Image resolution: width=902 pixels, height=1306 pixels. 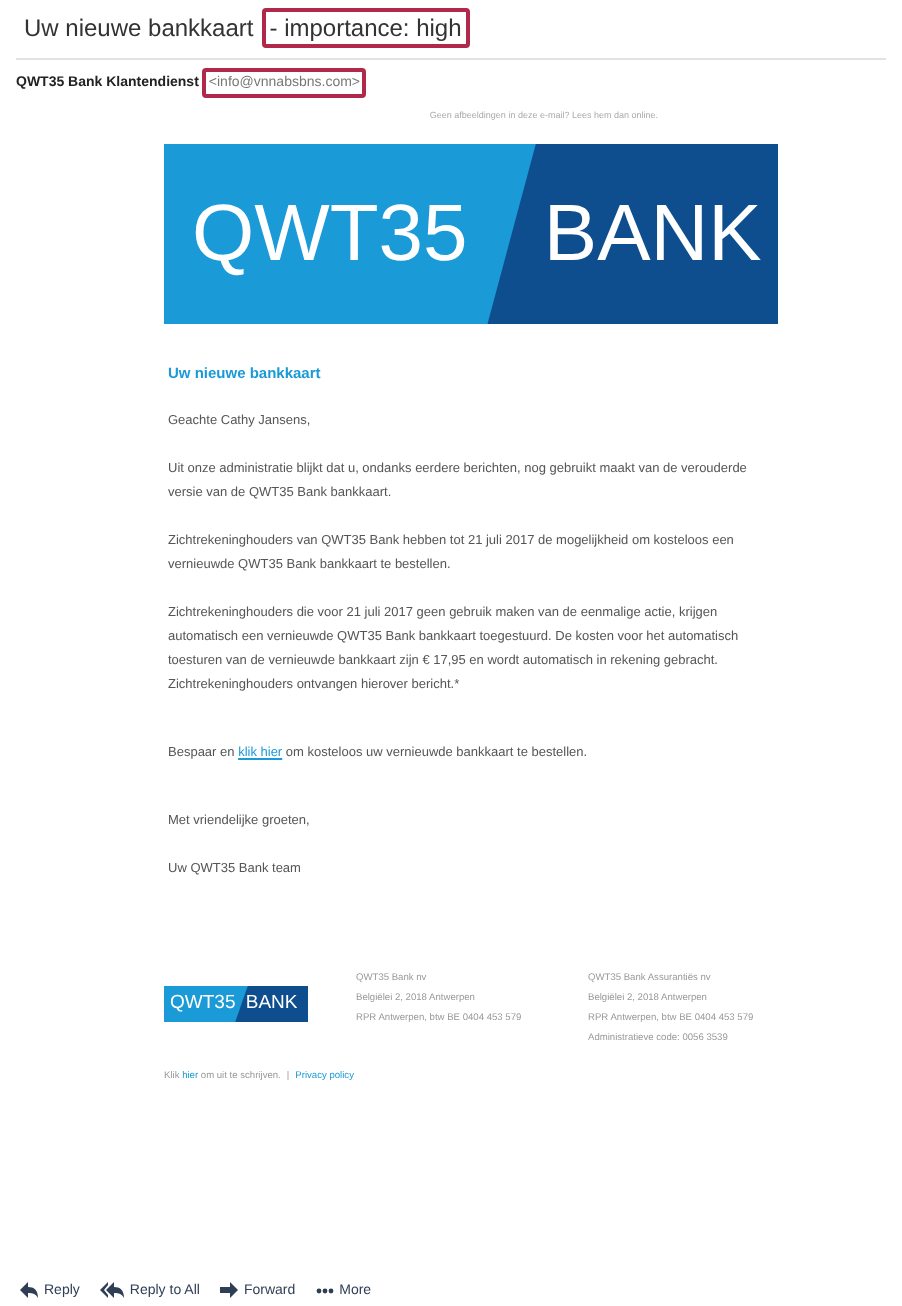 I want to click on reply-all-icon, so click(x=111, y=1290).